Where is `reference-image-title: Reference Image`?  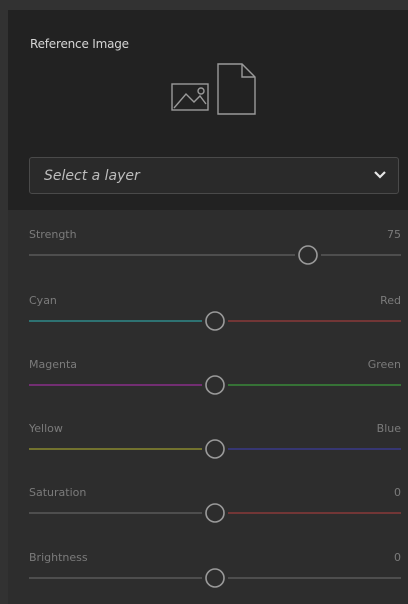
reference-image-title: Reference Image is located at coordinates (79, 44).